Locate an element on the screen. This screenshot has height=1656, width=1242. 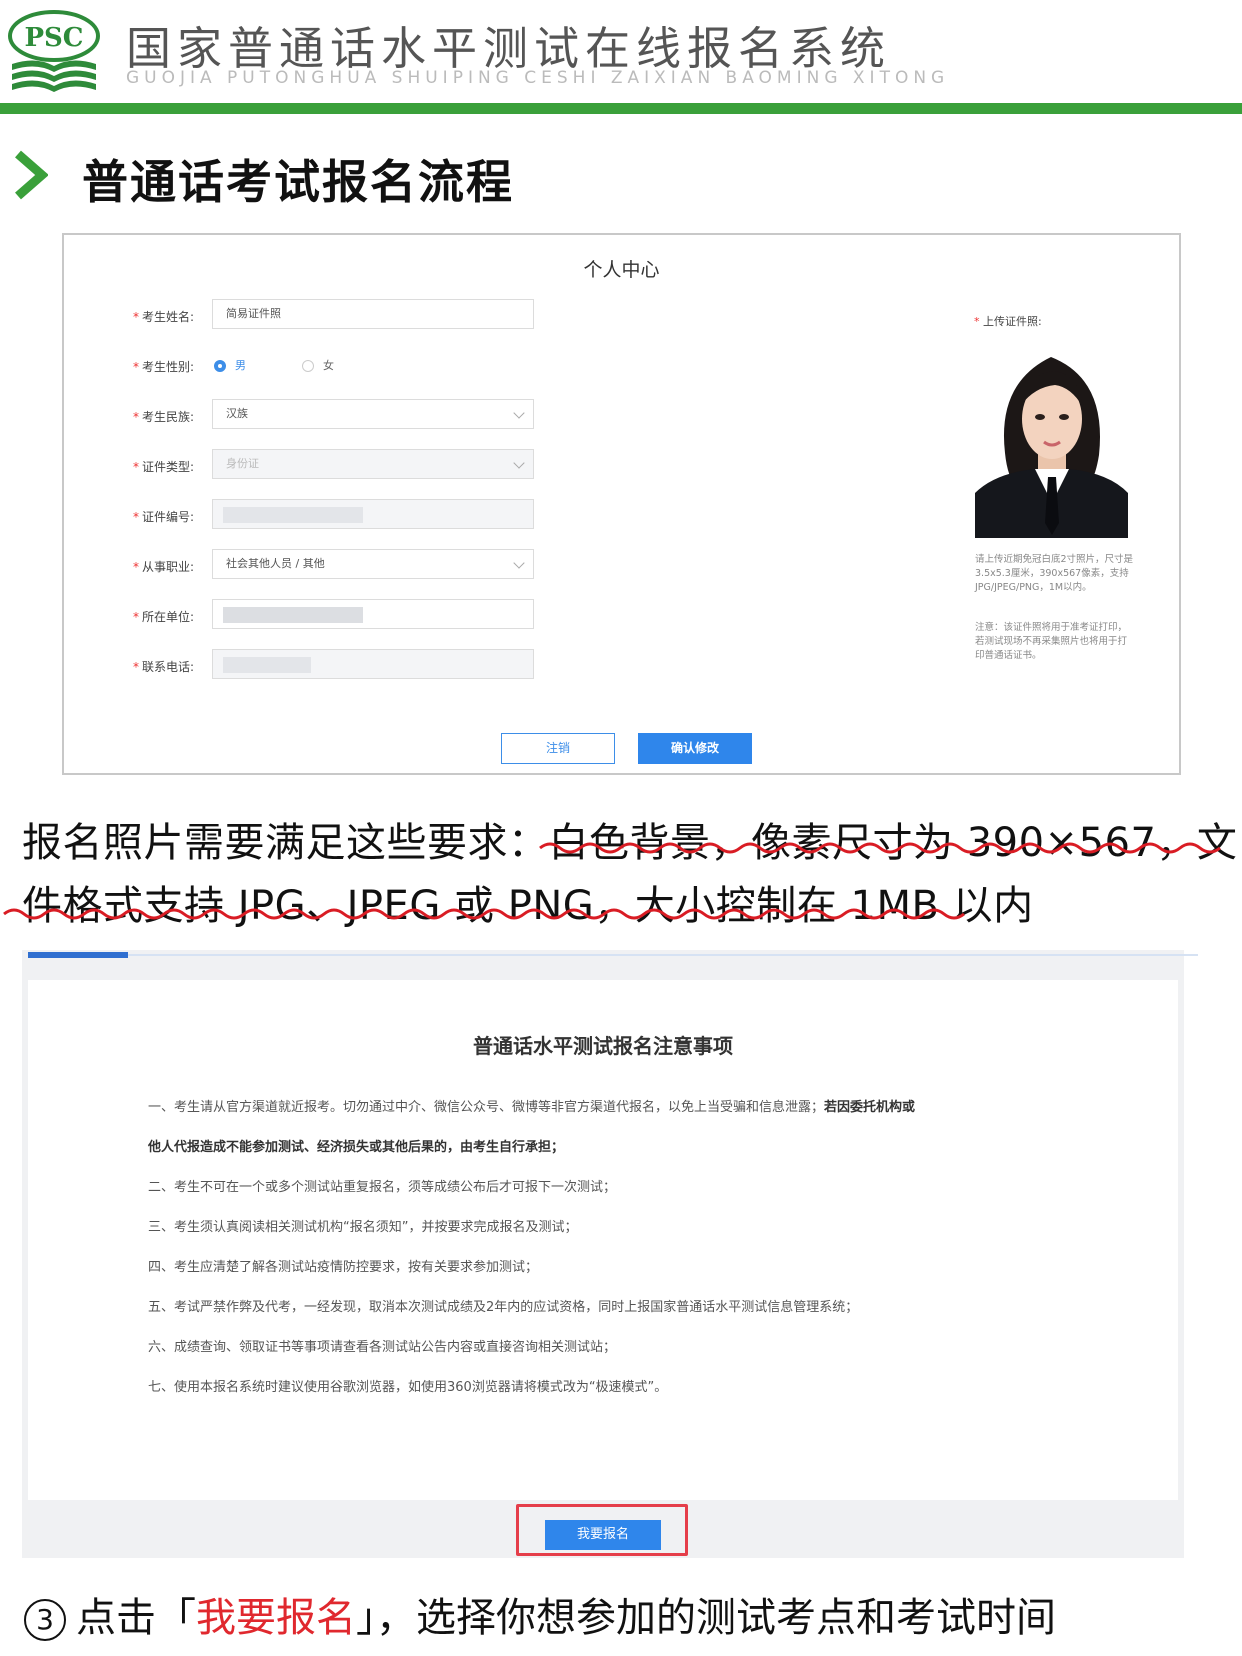
cancel-button: 注销 is located at coordinates (558, 748).